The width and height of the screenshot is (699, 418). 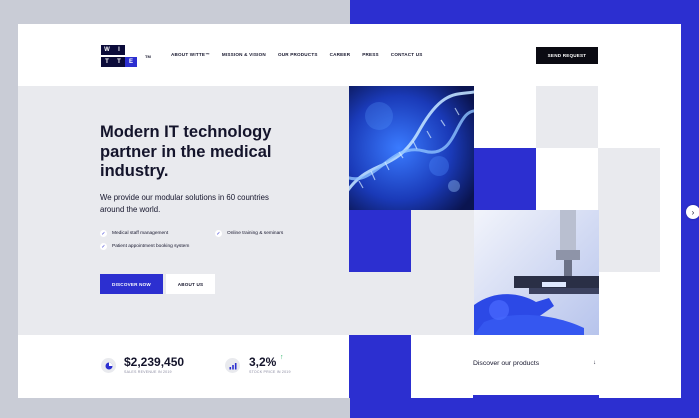 I want to click on nav-about: ABOUT WITTE™, so click(x=190, y=54).